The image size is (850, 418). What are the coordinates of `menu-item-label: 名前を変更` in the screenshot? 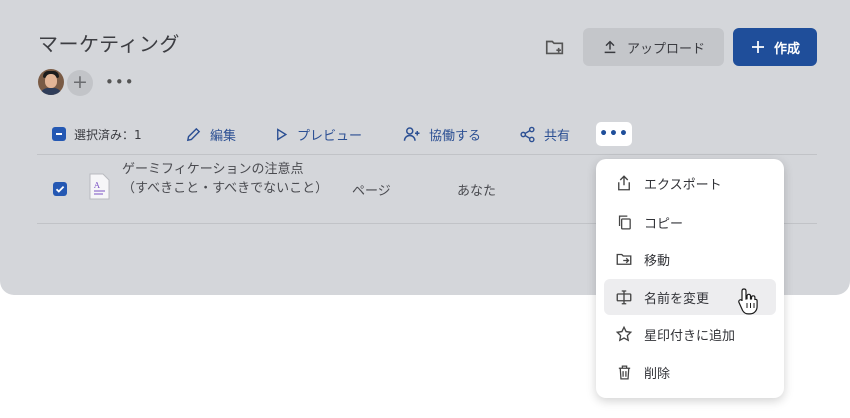 It's located at (677, 299).